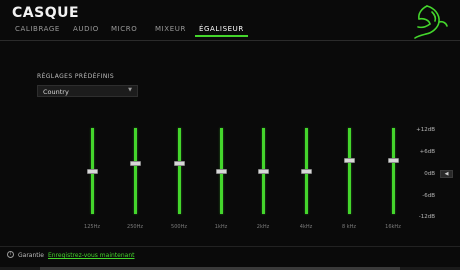 Image resolution: width=460 pixels, height=270 pixels. Describe the element at coordinates (221, 227) in the screenshot. I see `eq-frequency-label: 1kHz` at that location.